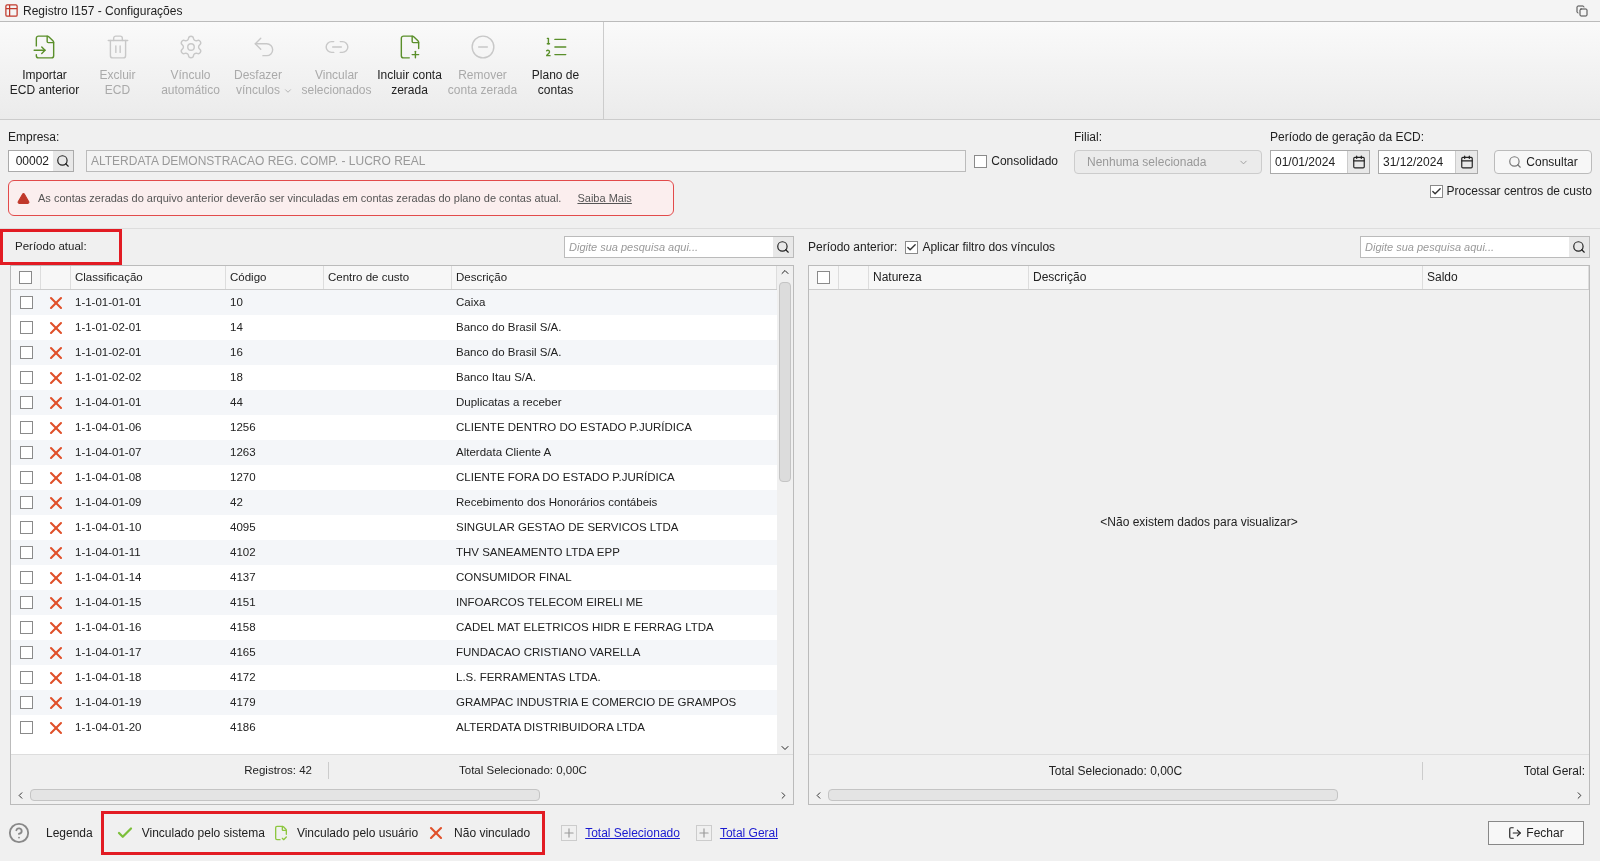  I want to click on table-cell-text: 1-1-04-01-09, so click(108, 502).